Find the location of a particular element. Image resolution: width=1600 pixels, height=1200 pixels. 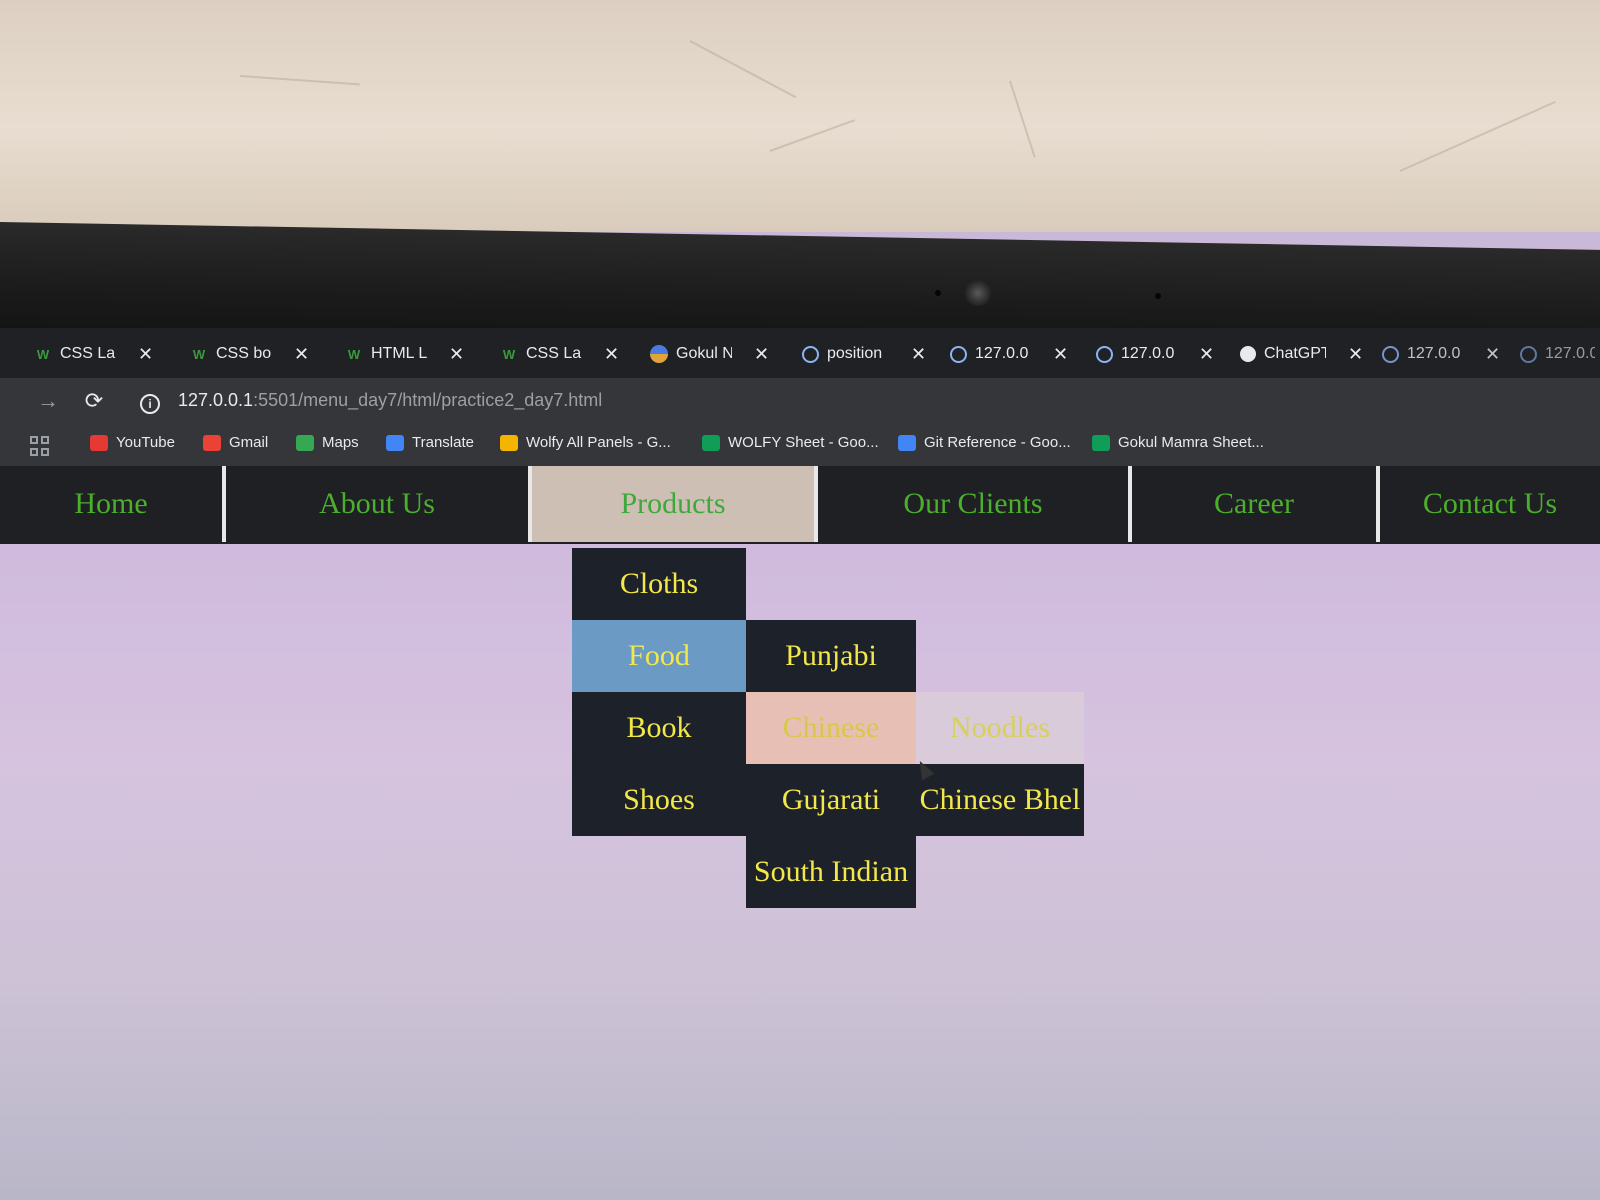

reload-icon: ⟳ is located at coordinates (94, 401).